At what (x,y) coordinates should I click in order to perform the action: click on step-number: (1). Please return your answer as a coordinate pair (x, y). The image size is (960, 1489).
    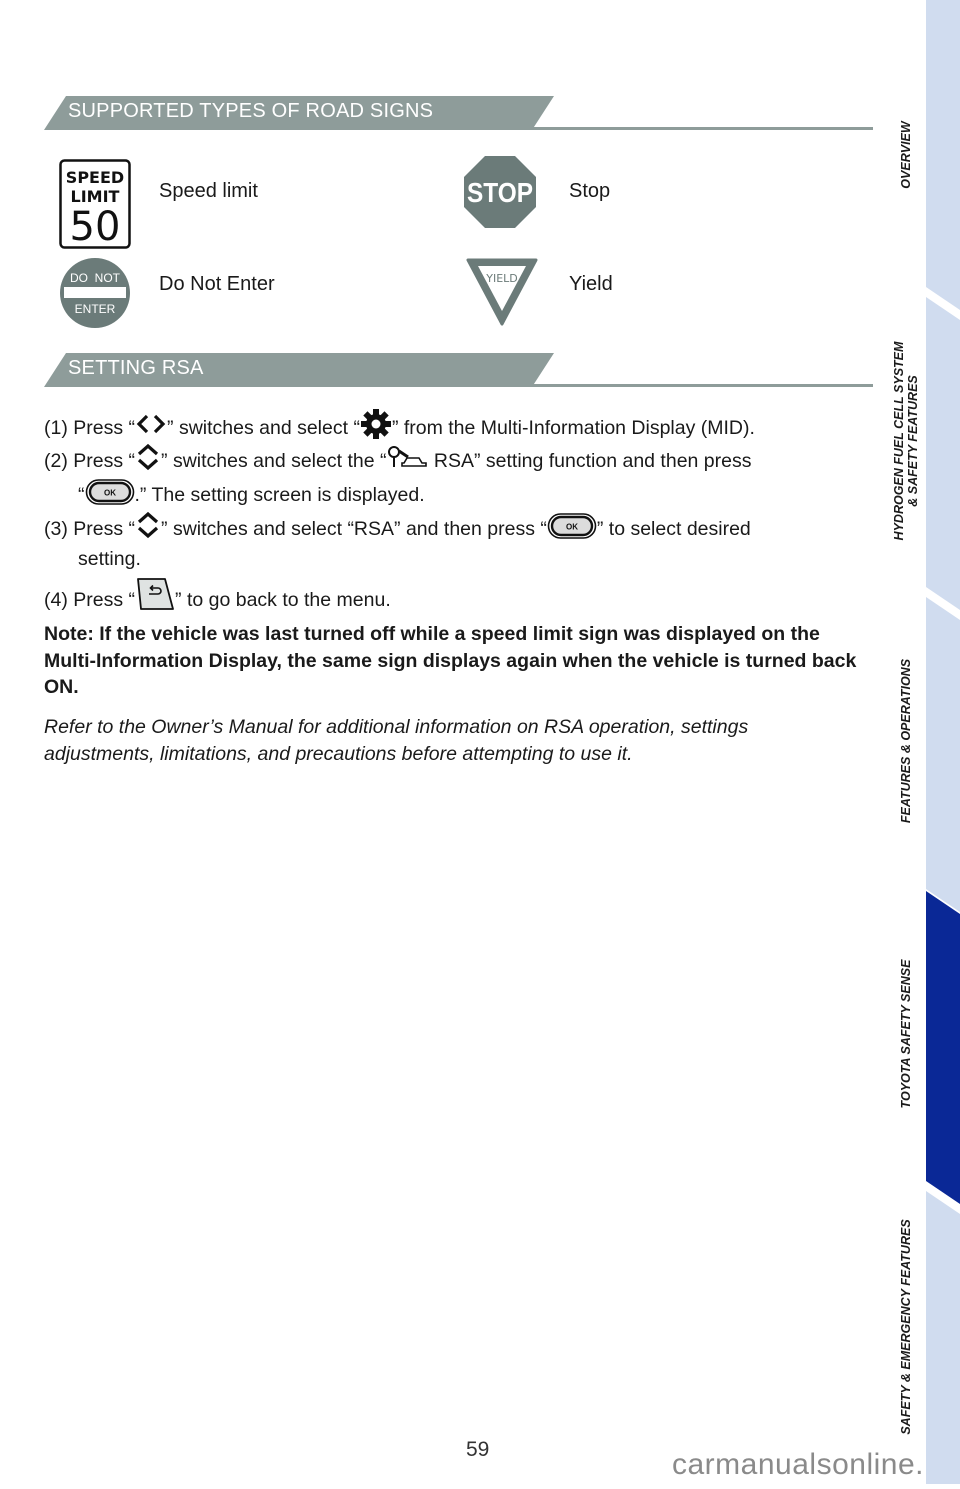
    Looking at the image, I should click on (56, 428).